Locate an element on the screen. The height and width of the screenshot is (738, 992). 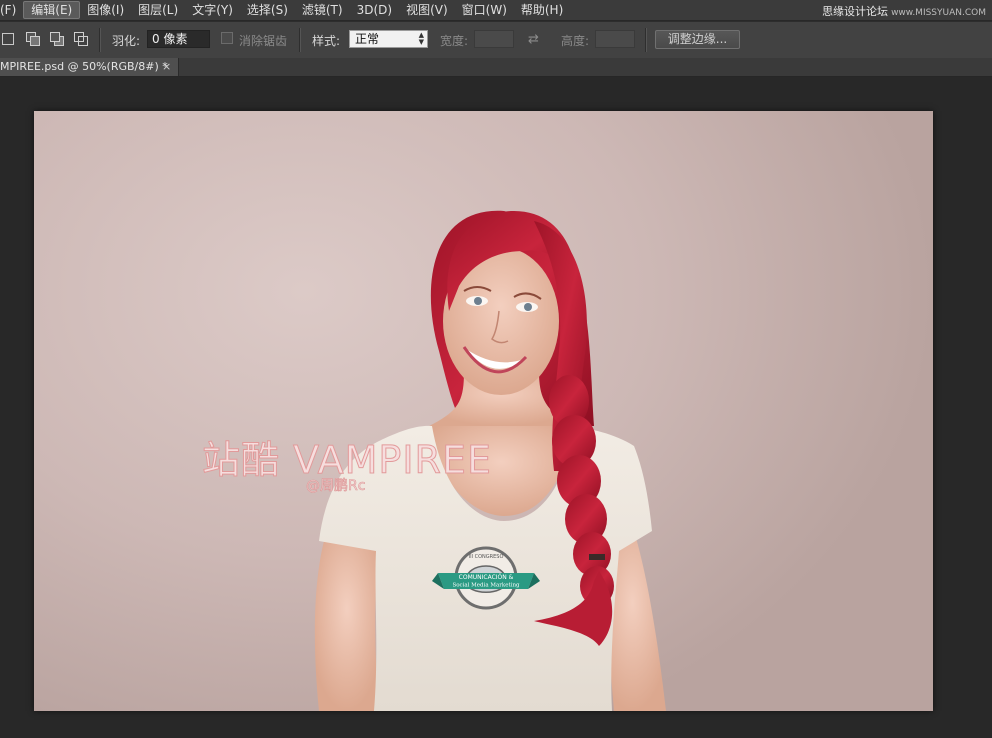
menu-layer: 图层(L) is located at coordinates (158, 10).